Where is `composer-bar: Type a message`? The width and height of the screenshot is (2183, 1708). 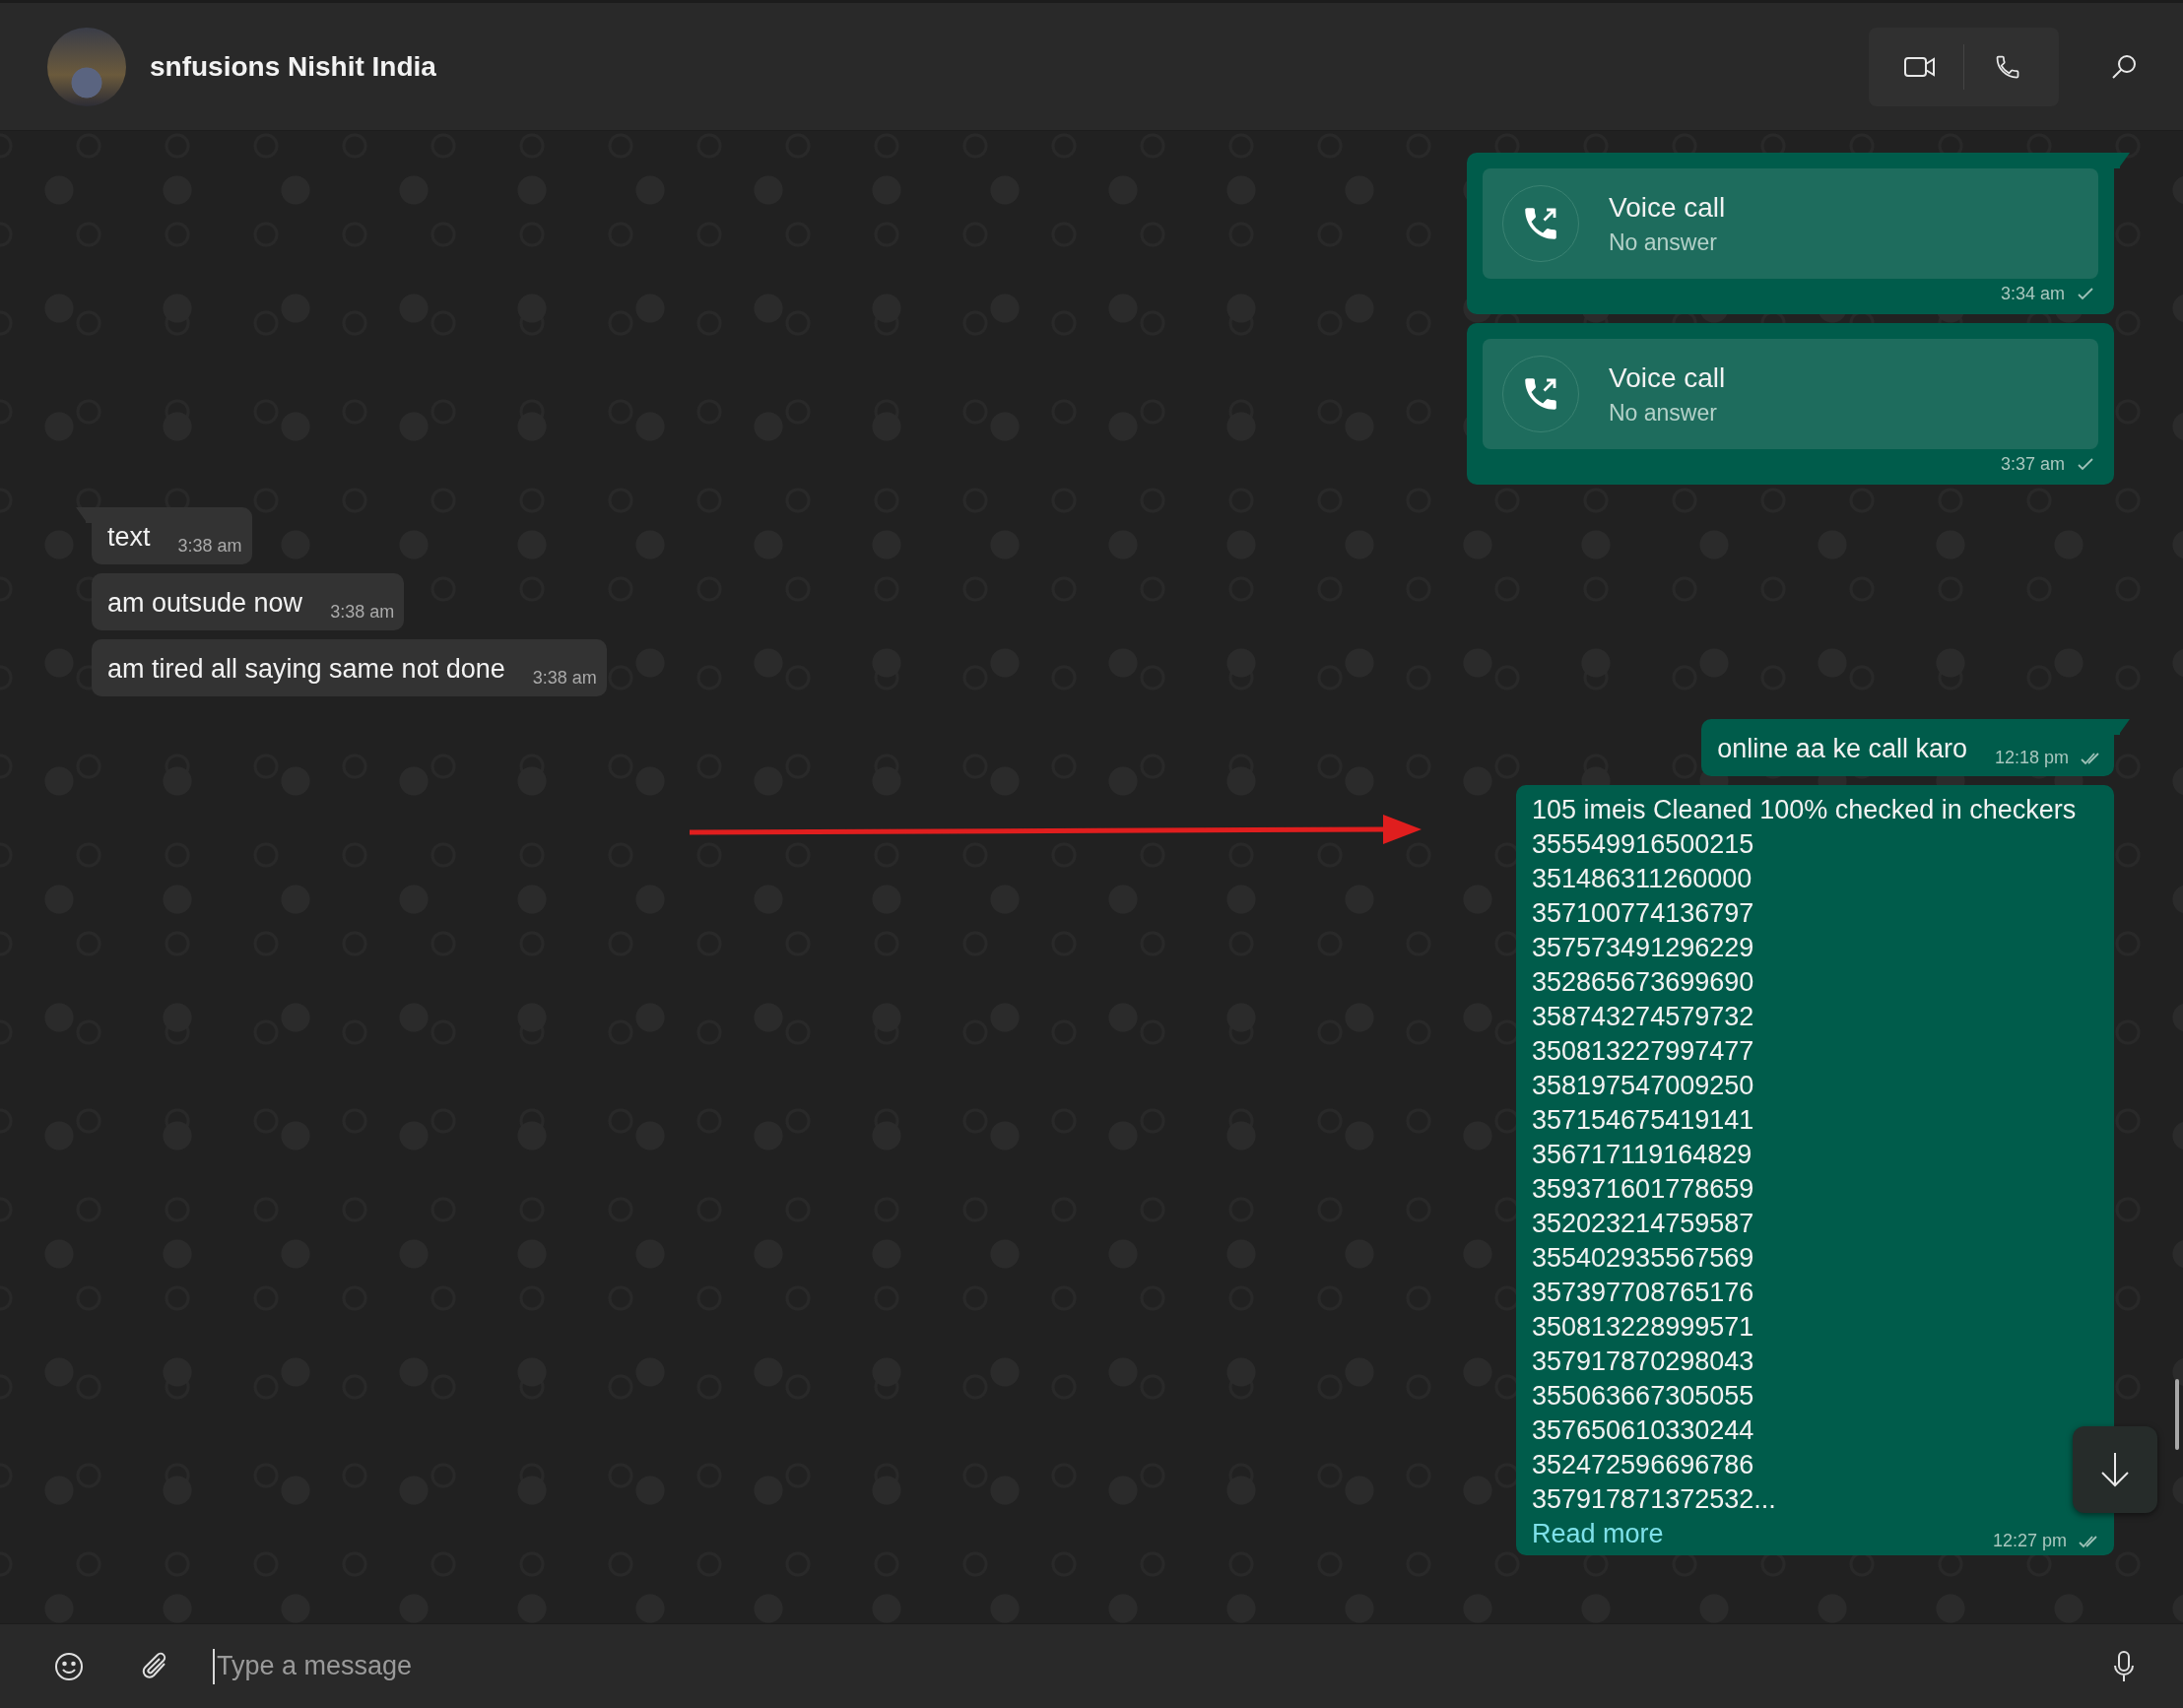 composer-bar: Type a message is located at coordinates (1091, 1665).